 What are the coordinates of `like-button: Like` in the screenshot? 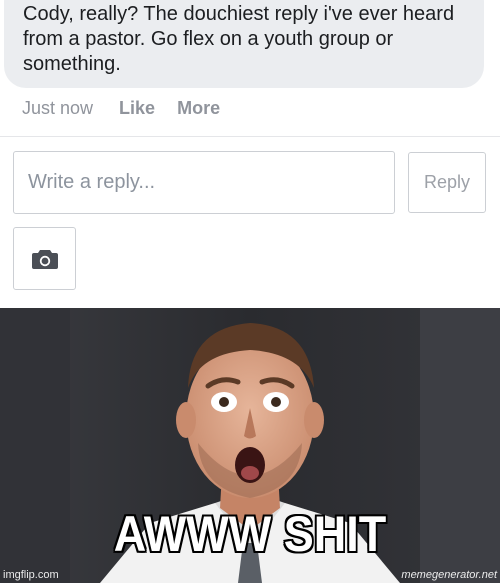 It's located at (137, 108).